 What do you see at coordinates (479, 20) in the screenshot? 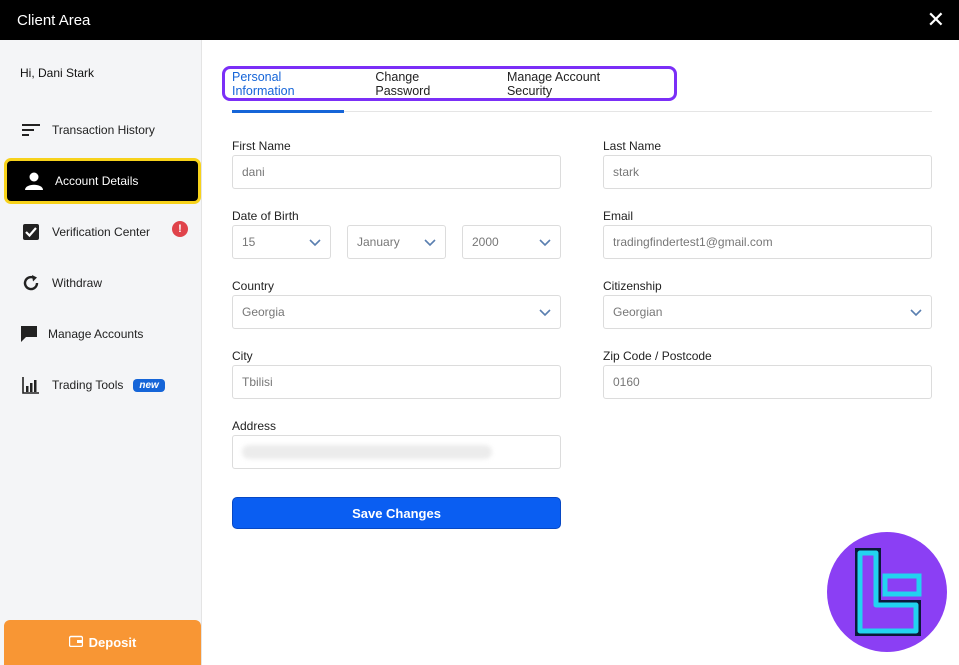
I see `title-bar: Client Area ✕` at bounding box center [479, 20].